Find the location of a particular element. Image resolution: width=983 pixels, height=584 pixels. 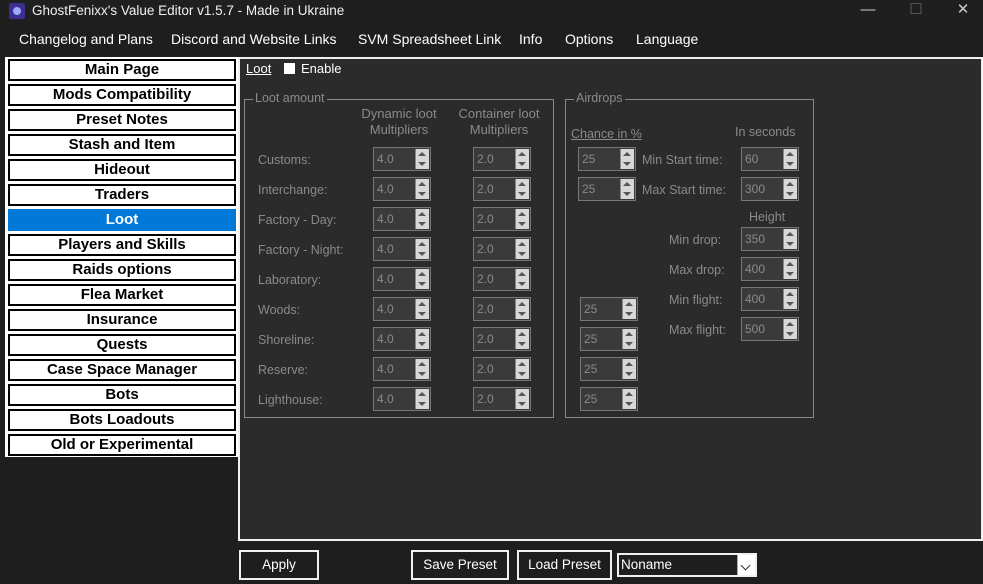

max-flight-label: Max flight: is located at coordinates (697, 330).